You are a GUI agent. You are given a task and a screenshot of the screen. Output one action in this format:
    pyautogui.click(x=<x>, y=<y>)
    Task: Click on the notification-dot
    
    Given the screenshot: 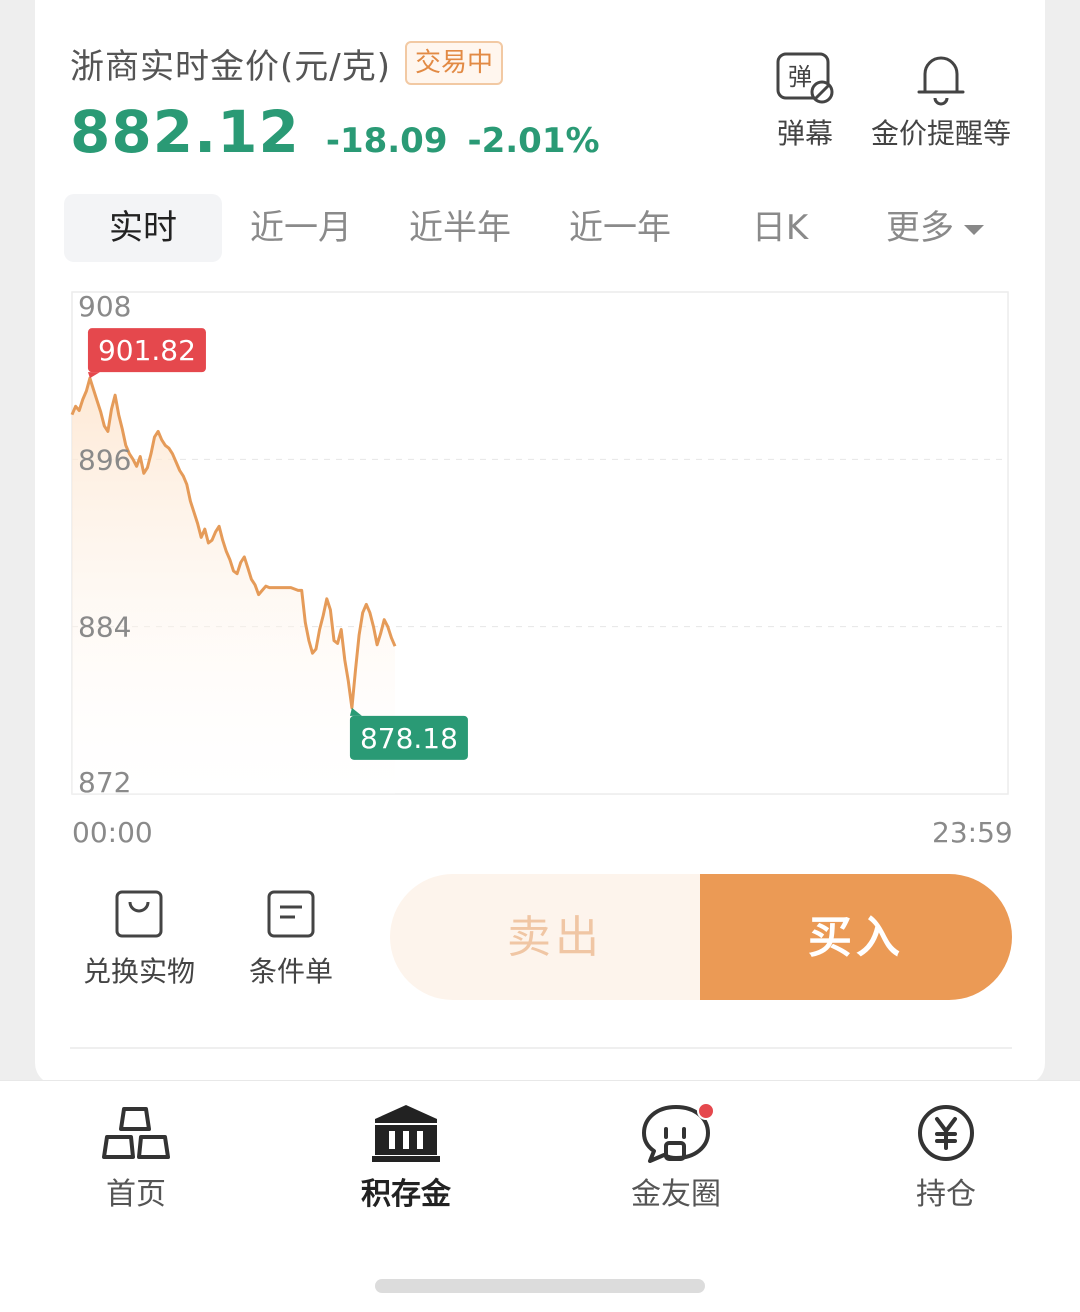 What is the action you would take?
    pyautogui.click(x=706, y=1111)
    